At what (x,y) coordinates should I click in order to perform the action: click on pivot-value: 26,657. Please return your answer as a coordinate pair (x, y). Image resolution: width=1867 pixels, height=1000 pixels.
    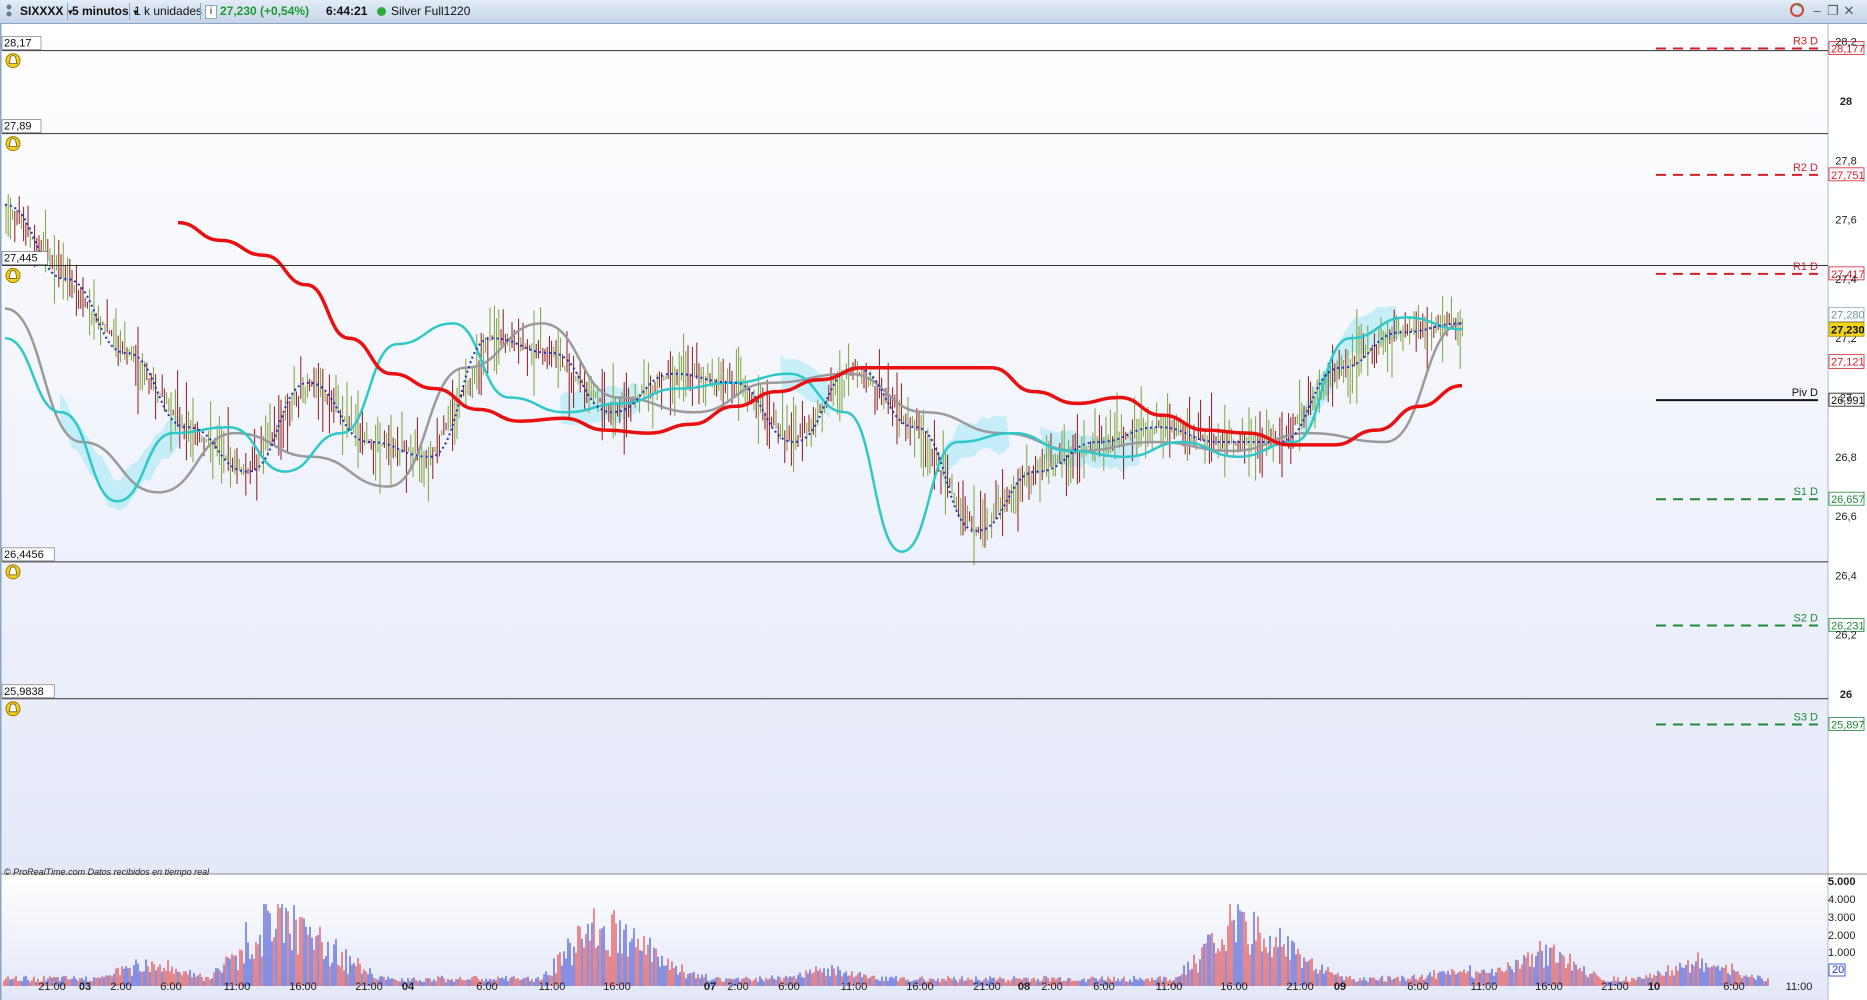
    Looking at the image, I should click on (1848, 500).